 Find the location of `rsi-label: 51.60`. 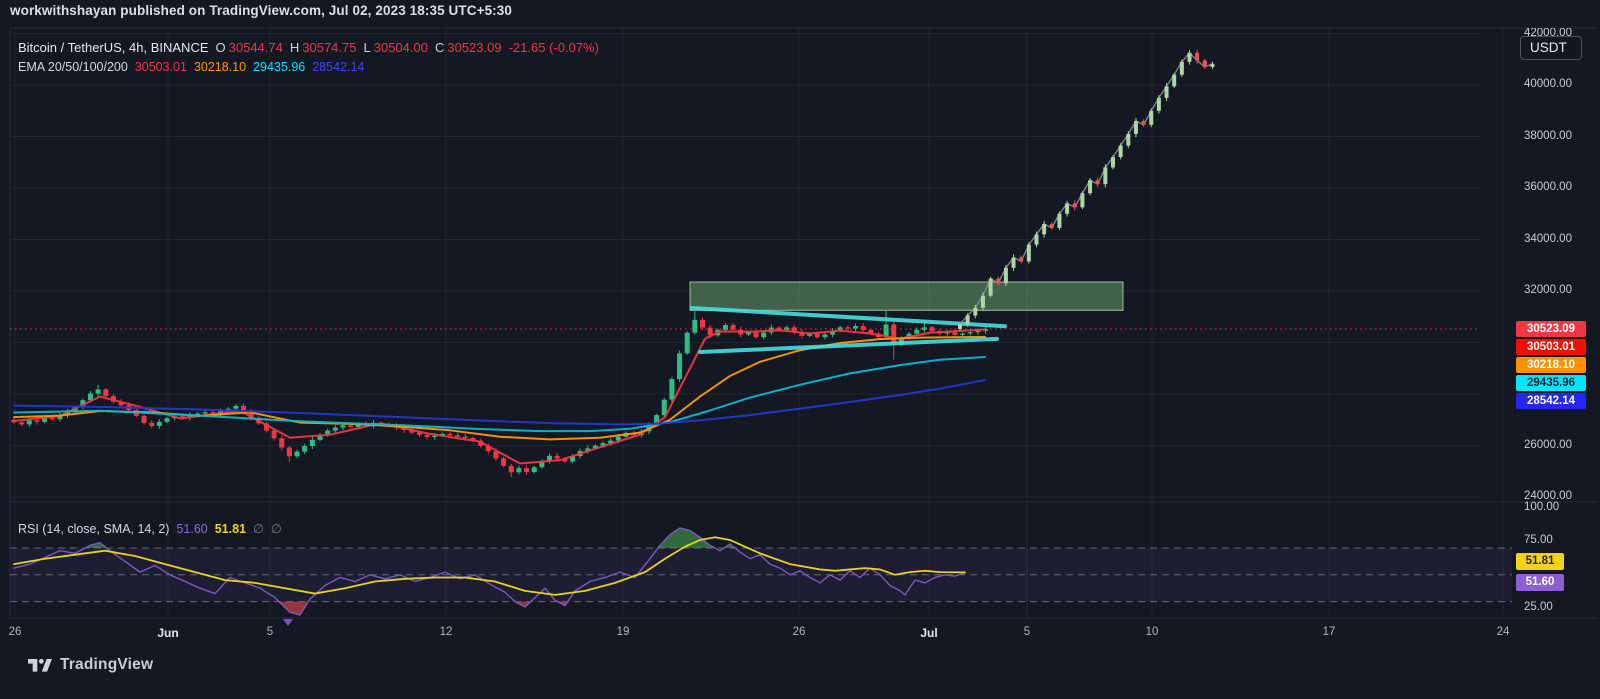

rsi-label: 51.60 is located at coordinates (1540, 582).